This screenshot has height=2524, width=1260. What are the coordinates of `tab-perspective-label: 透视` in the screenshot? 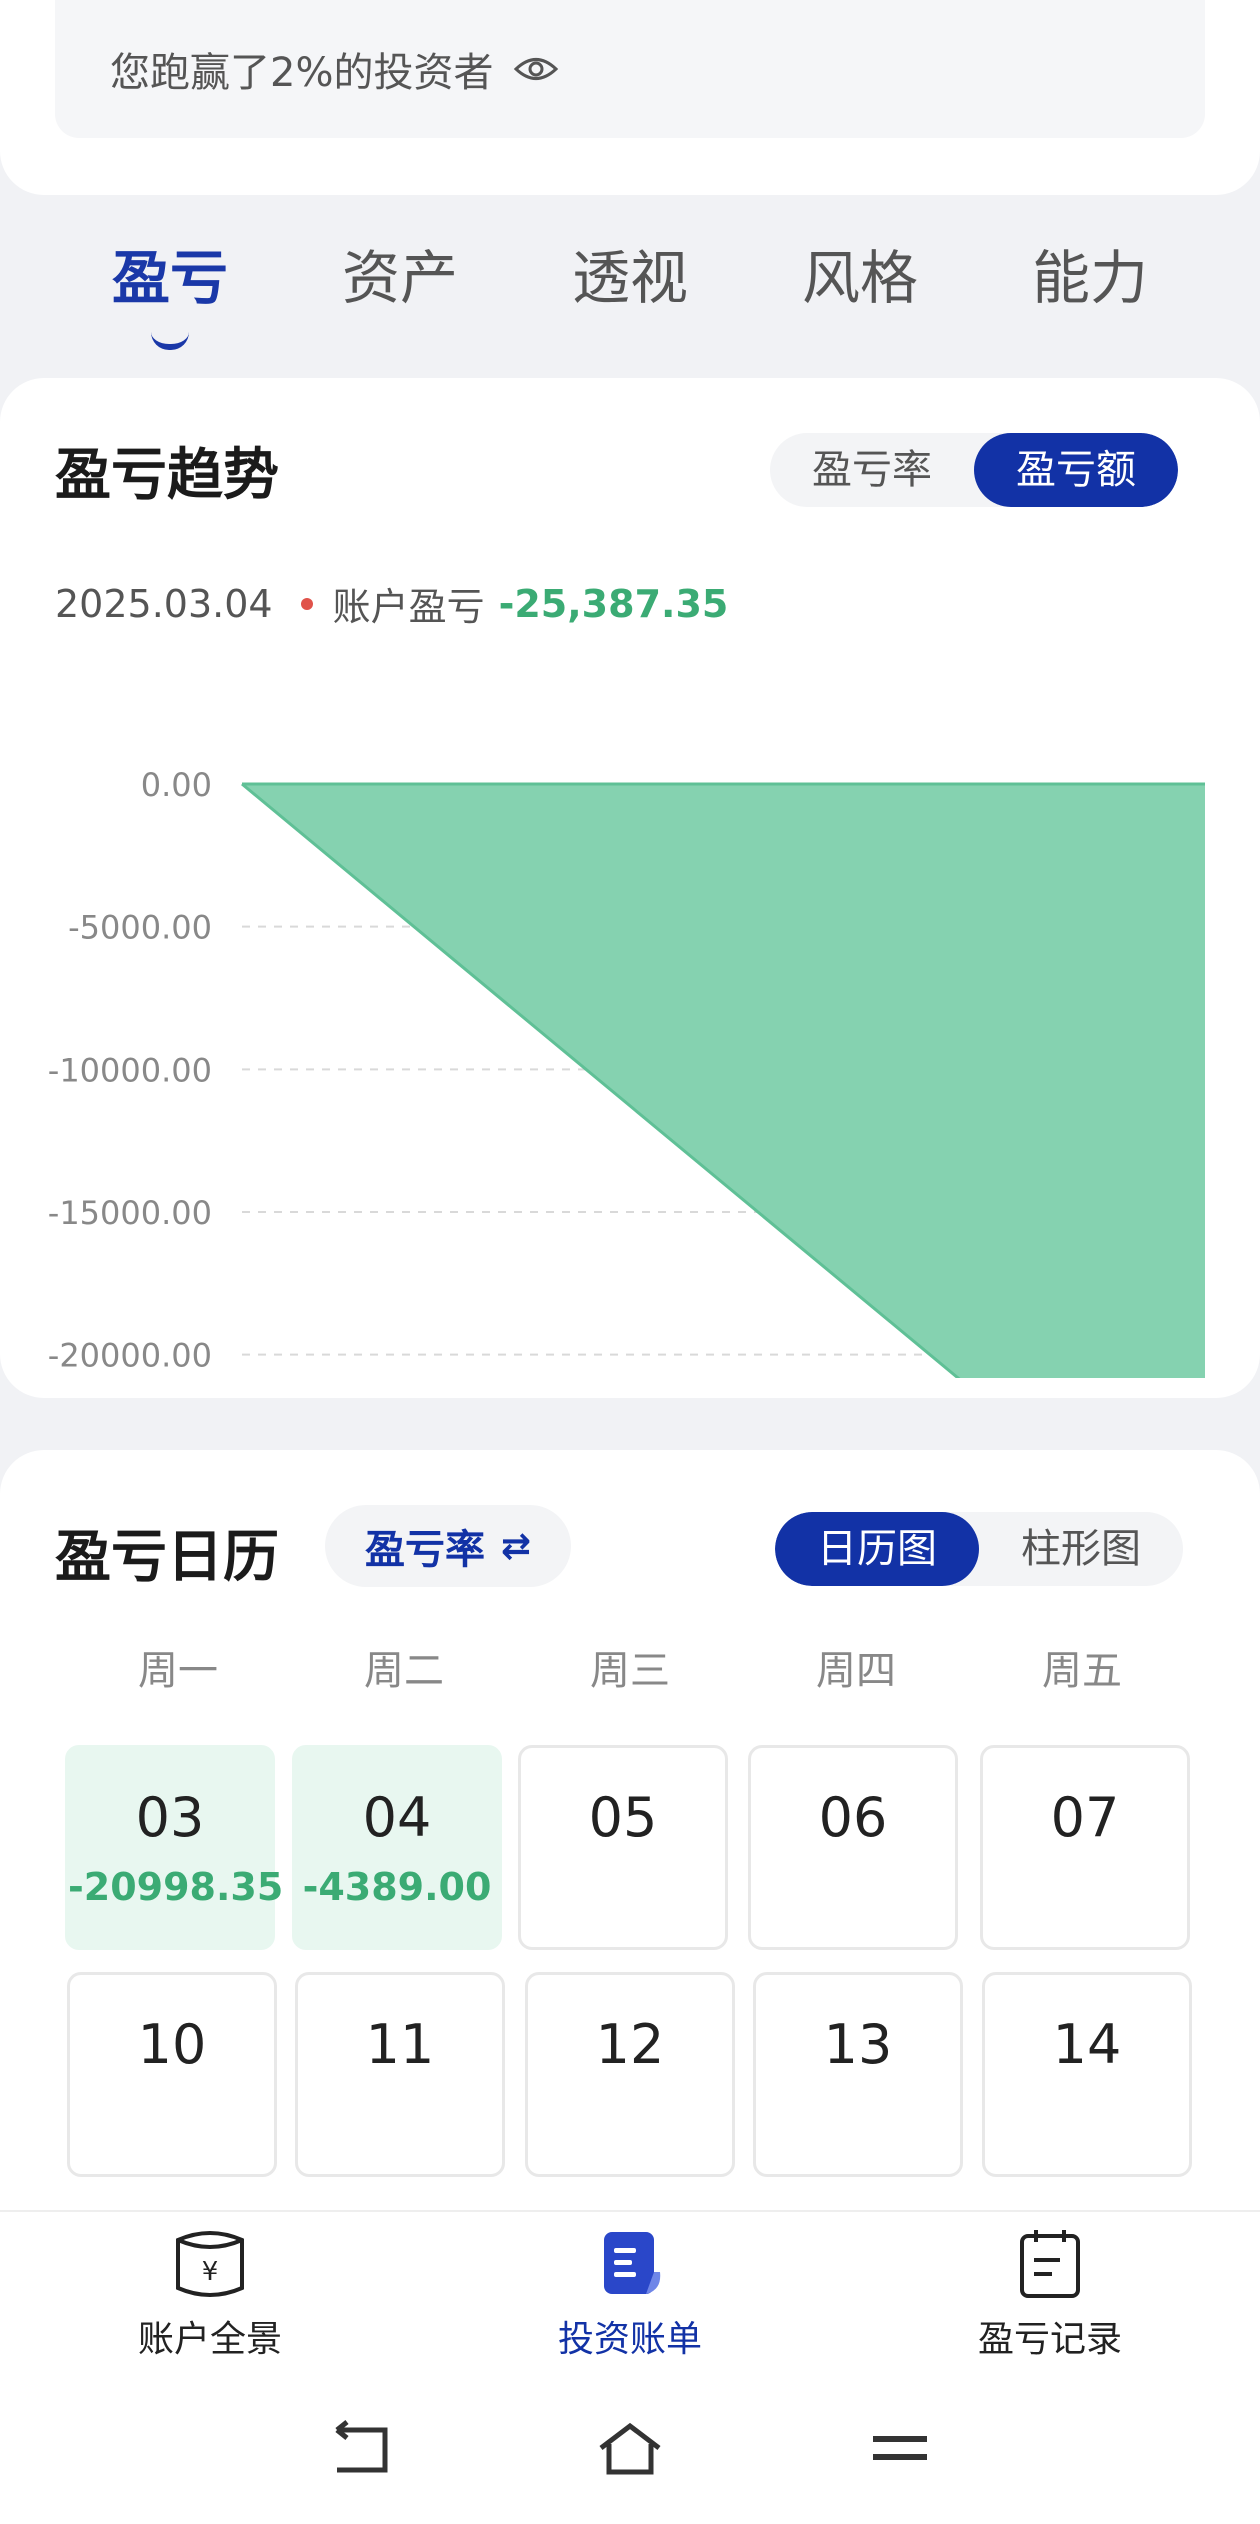 It's located at (629, 278).